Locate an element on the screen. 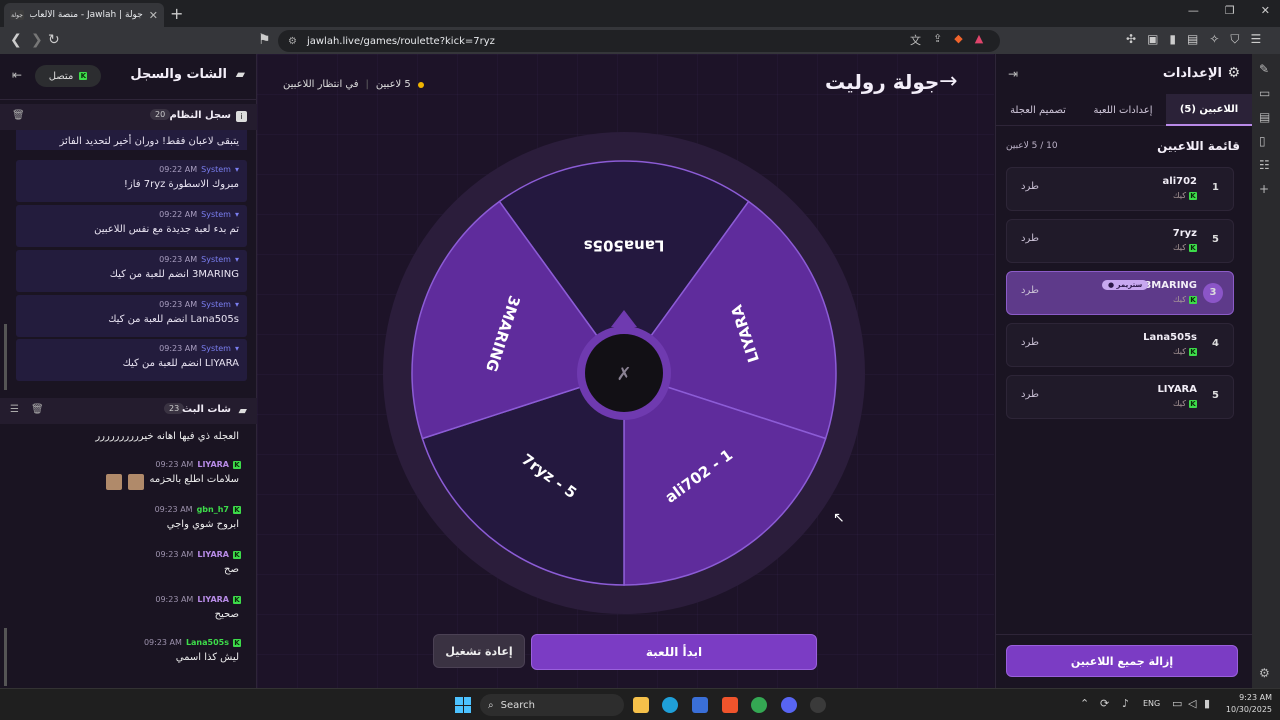  wallet-icon: ▤ is located at coordinates (1192, 39).